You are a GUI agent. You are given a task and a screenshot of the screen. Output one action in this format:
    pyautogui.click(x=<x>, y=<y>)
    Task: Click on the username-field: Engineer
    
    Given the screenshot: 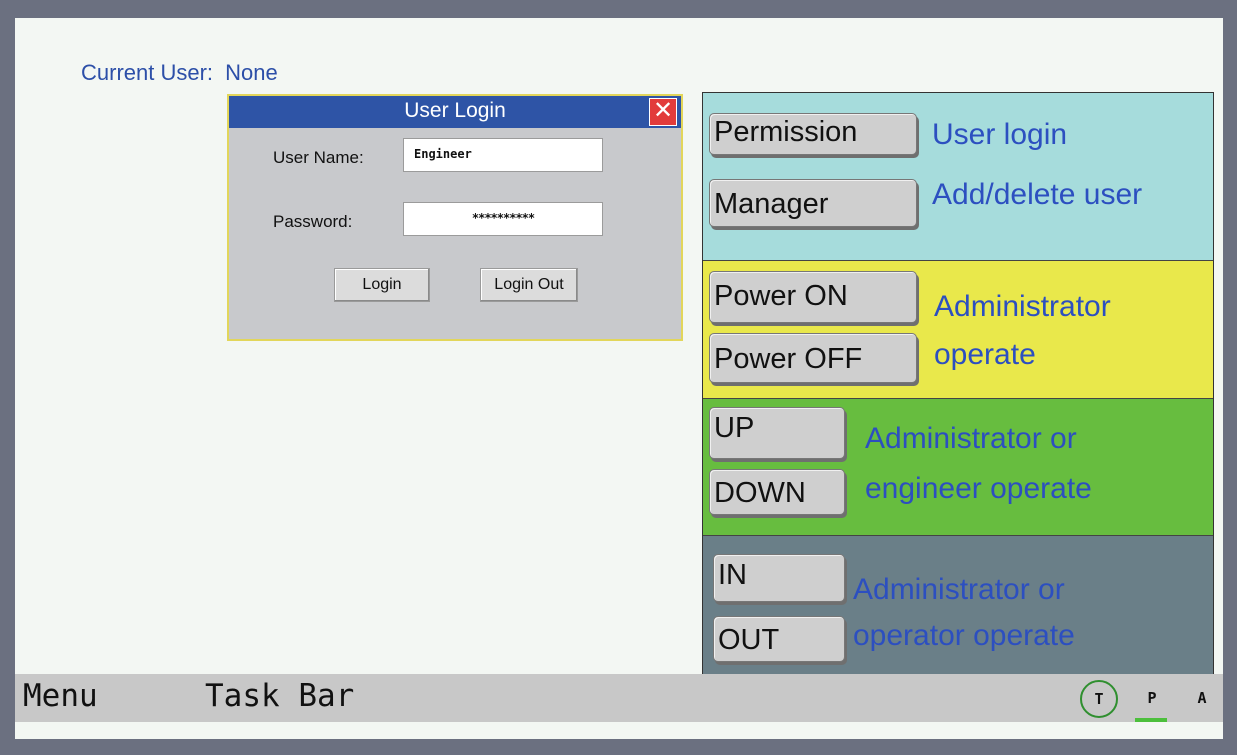 What is the action you would take?
    pyautogui.click(x=503, y=155)
    